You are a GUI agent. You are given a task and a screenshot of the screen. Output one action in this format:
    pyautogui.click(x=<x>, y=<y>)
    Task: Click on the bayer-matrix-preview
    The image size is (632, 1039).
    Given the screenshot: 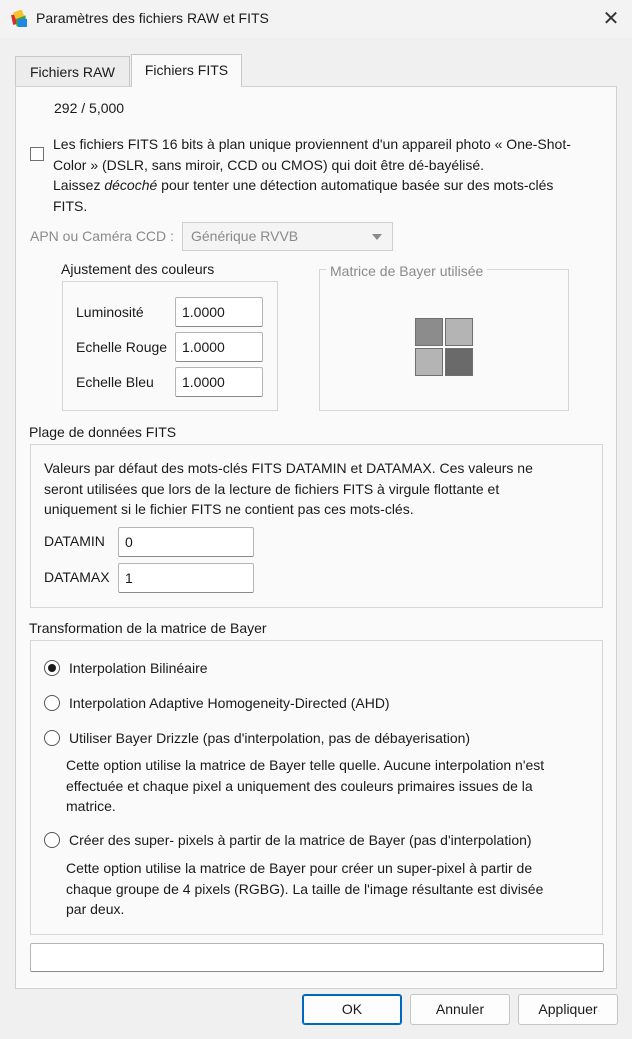 What is the action you would take?
    pyautogui.click(x=445, y=348)
    